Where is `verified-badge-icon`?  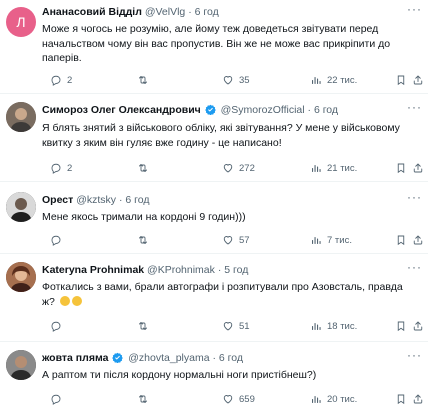
verified-badge-icon is located at coordinates (117, 357).